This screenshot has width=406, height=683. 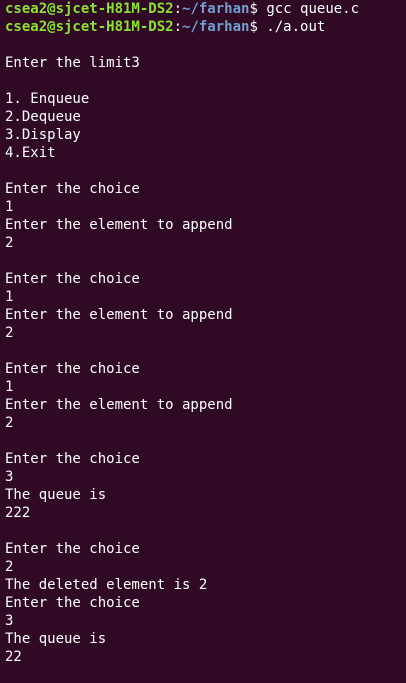 I want to click on prompt-command: gcc queue.c, so click(x=308, y=9).